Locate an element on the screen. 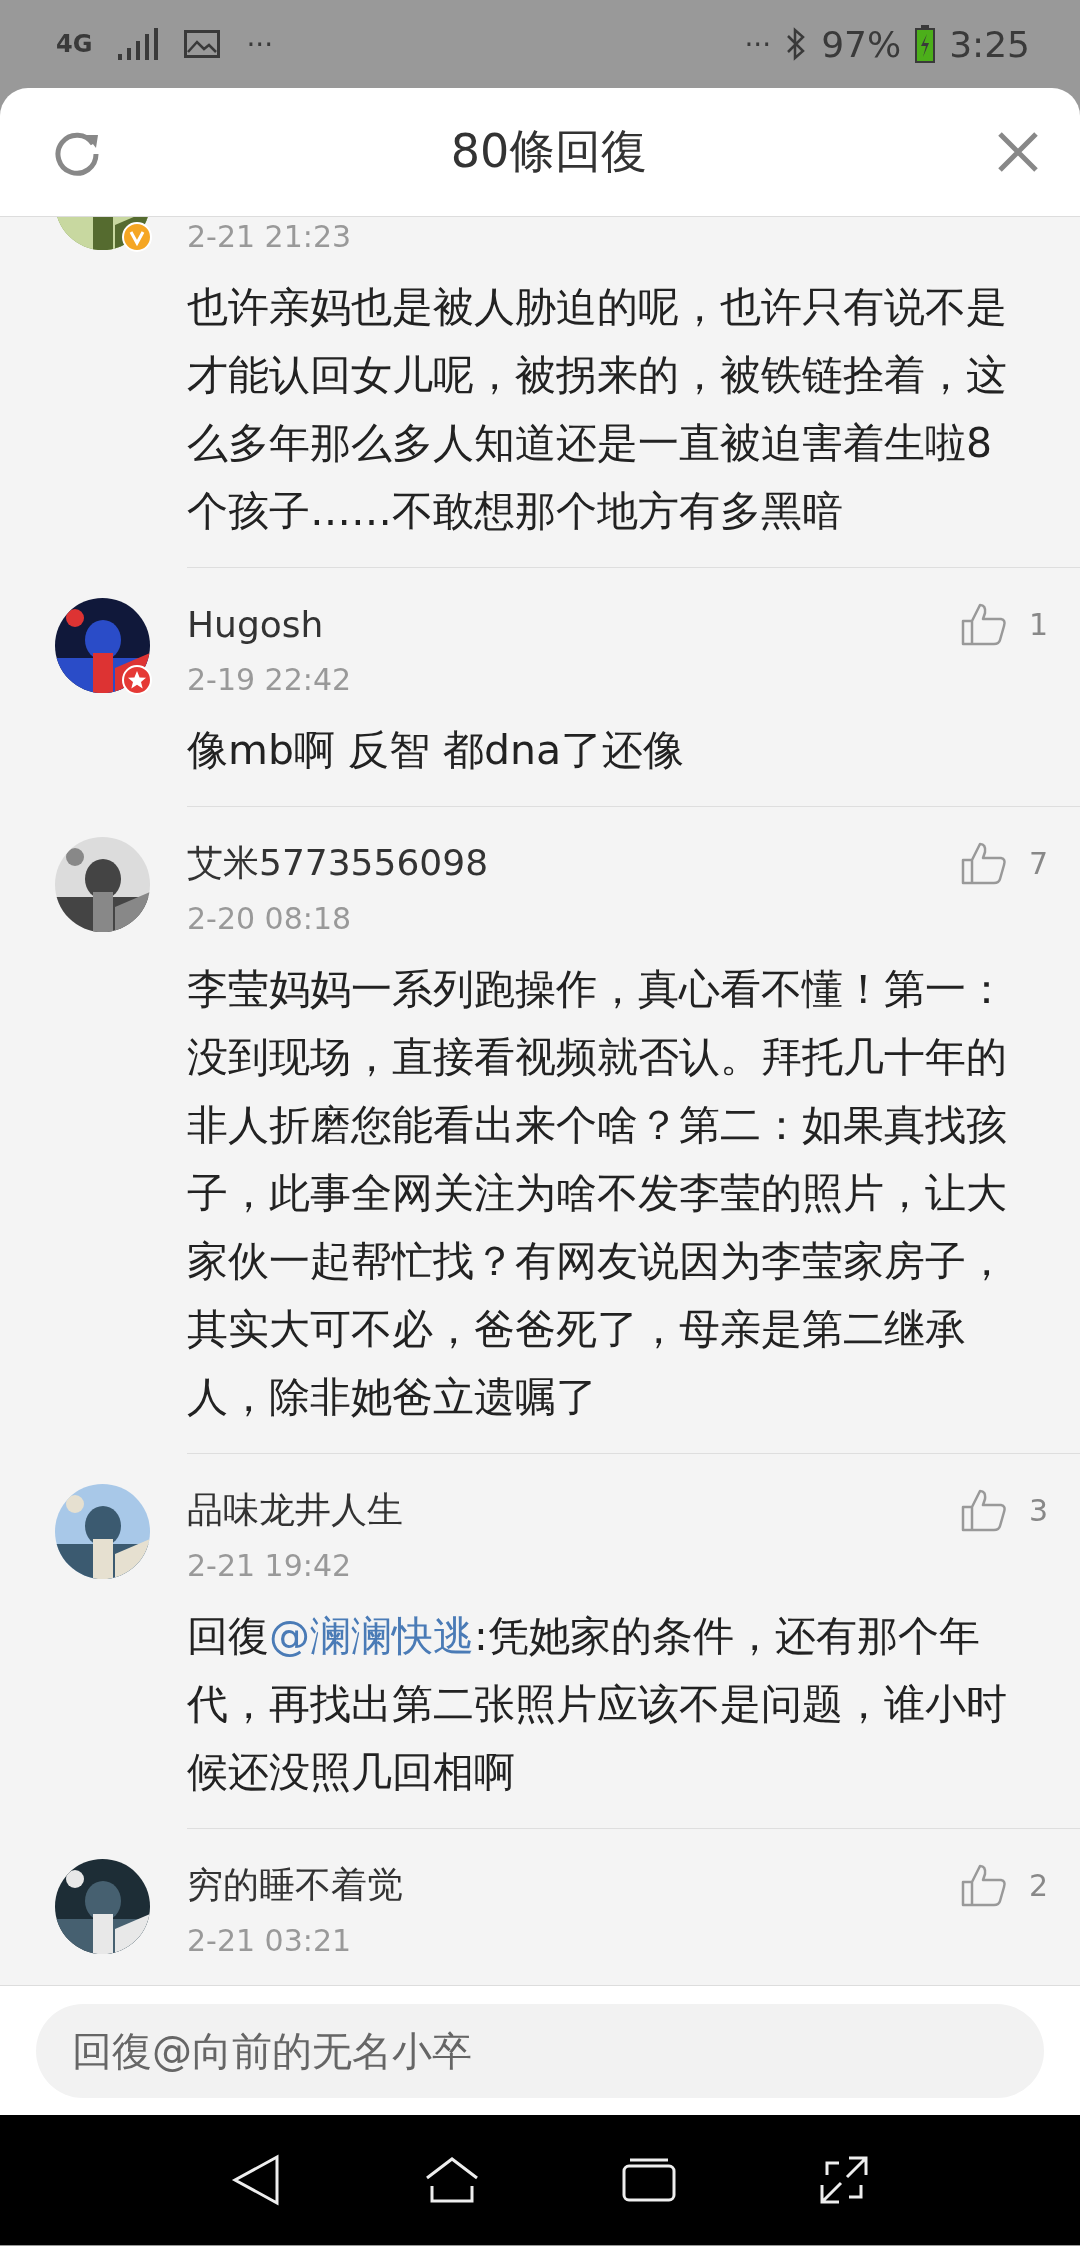 The height and width of the screenshot is (2246, 1080). user-name: 品味龙井人生 is located at coordinates (295, 1510).